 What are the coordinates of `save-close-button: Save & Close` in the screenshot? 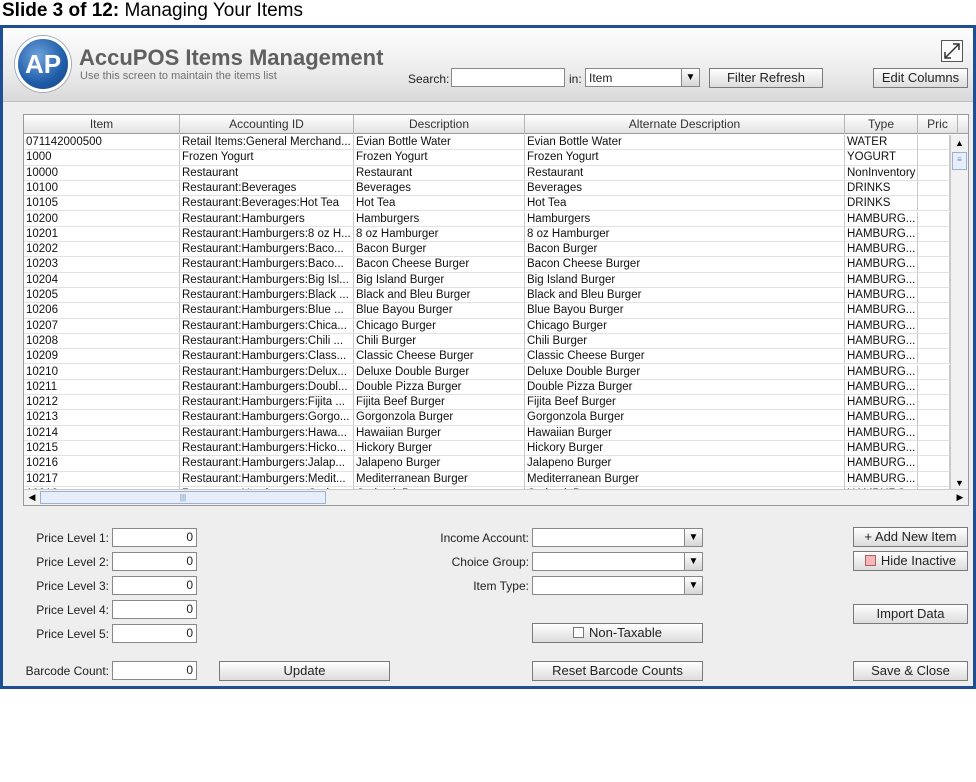 It's located at (910, 671).